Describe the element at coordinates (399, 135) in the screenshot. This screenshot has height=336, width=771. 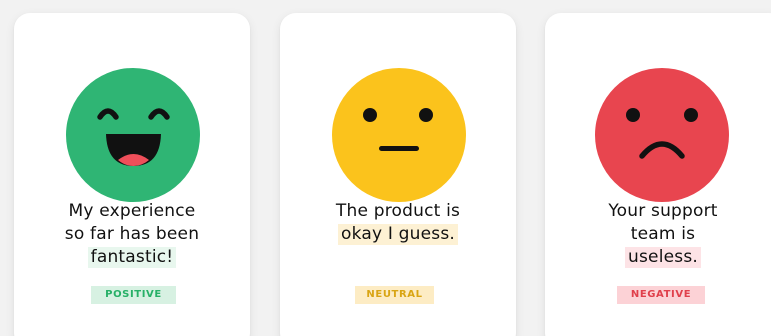
I see `neutral-face-icon` at that location.